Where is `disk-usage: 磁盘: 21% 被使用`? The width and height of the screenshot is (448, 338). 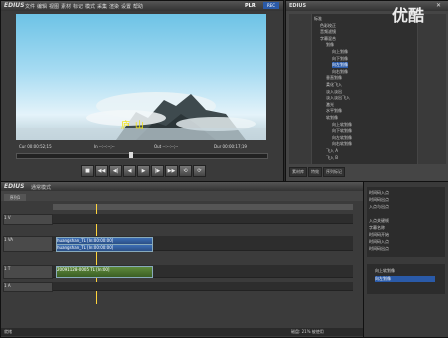
disk-usage: 磁盘: 21% 被使用 is located at coordinates (307, 331).